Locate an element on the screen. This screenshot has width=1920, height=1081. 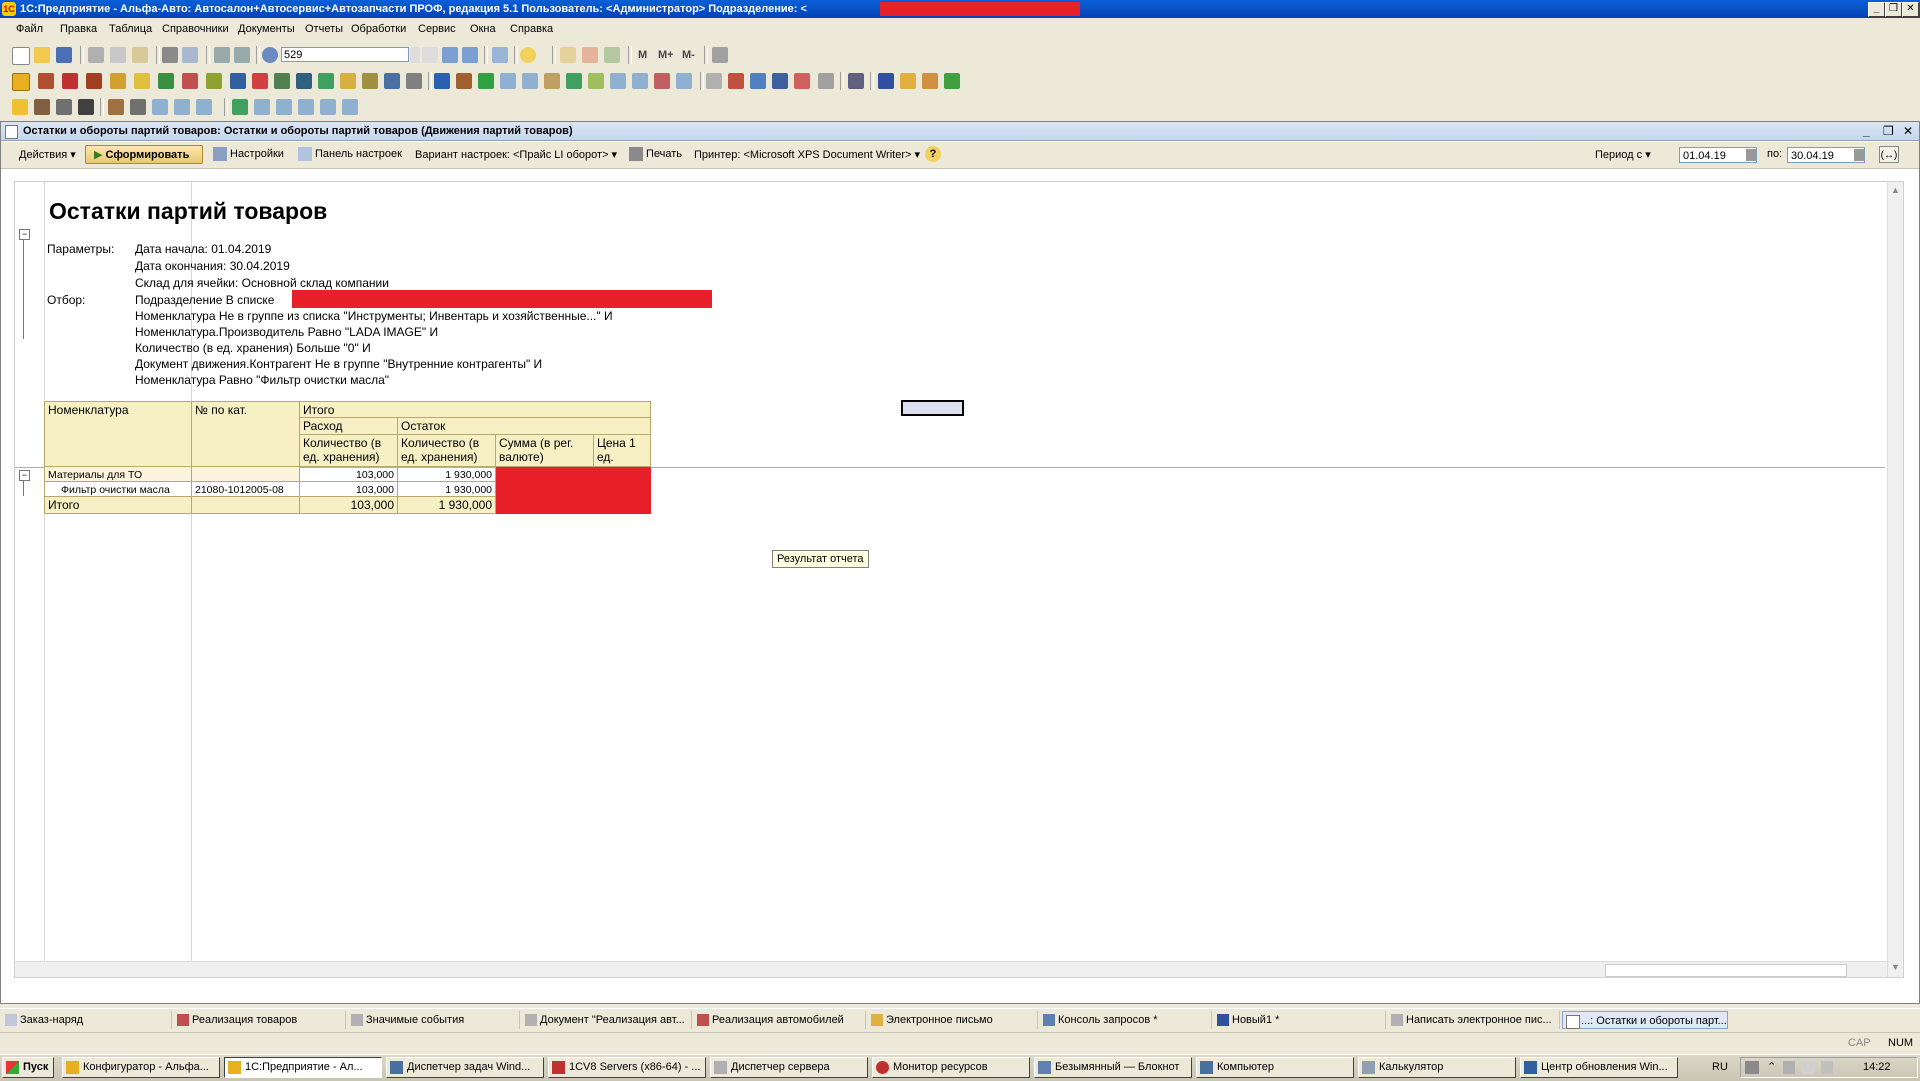
folder-icon is located at coordinates (908, 81).